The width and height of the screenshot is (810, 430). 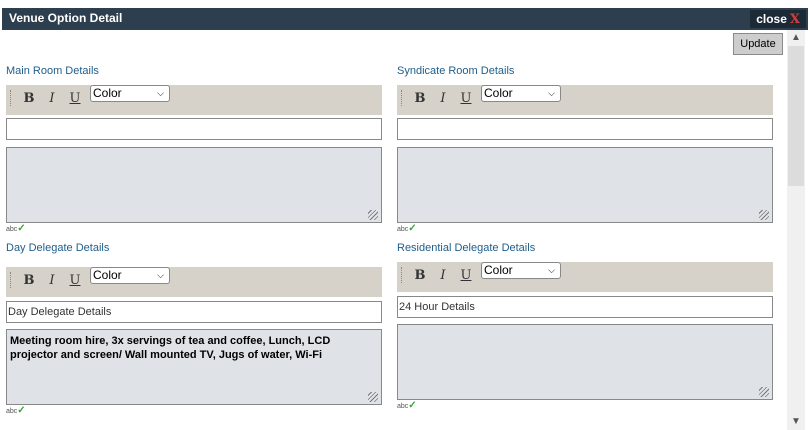 What do you see at coordinates (794, 19) in the screenshot?
I see `close-icon: X` at bounding box center [794, 19].